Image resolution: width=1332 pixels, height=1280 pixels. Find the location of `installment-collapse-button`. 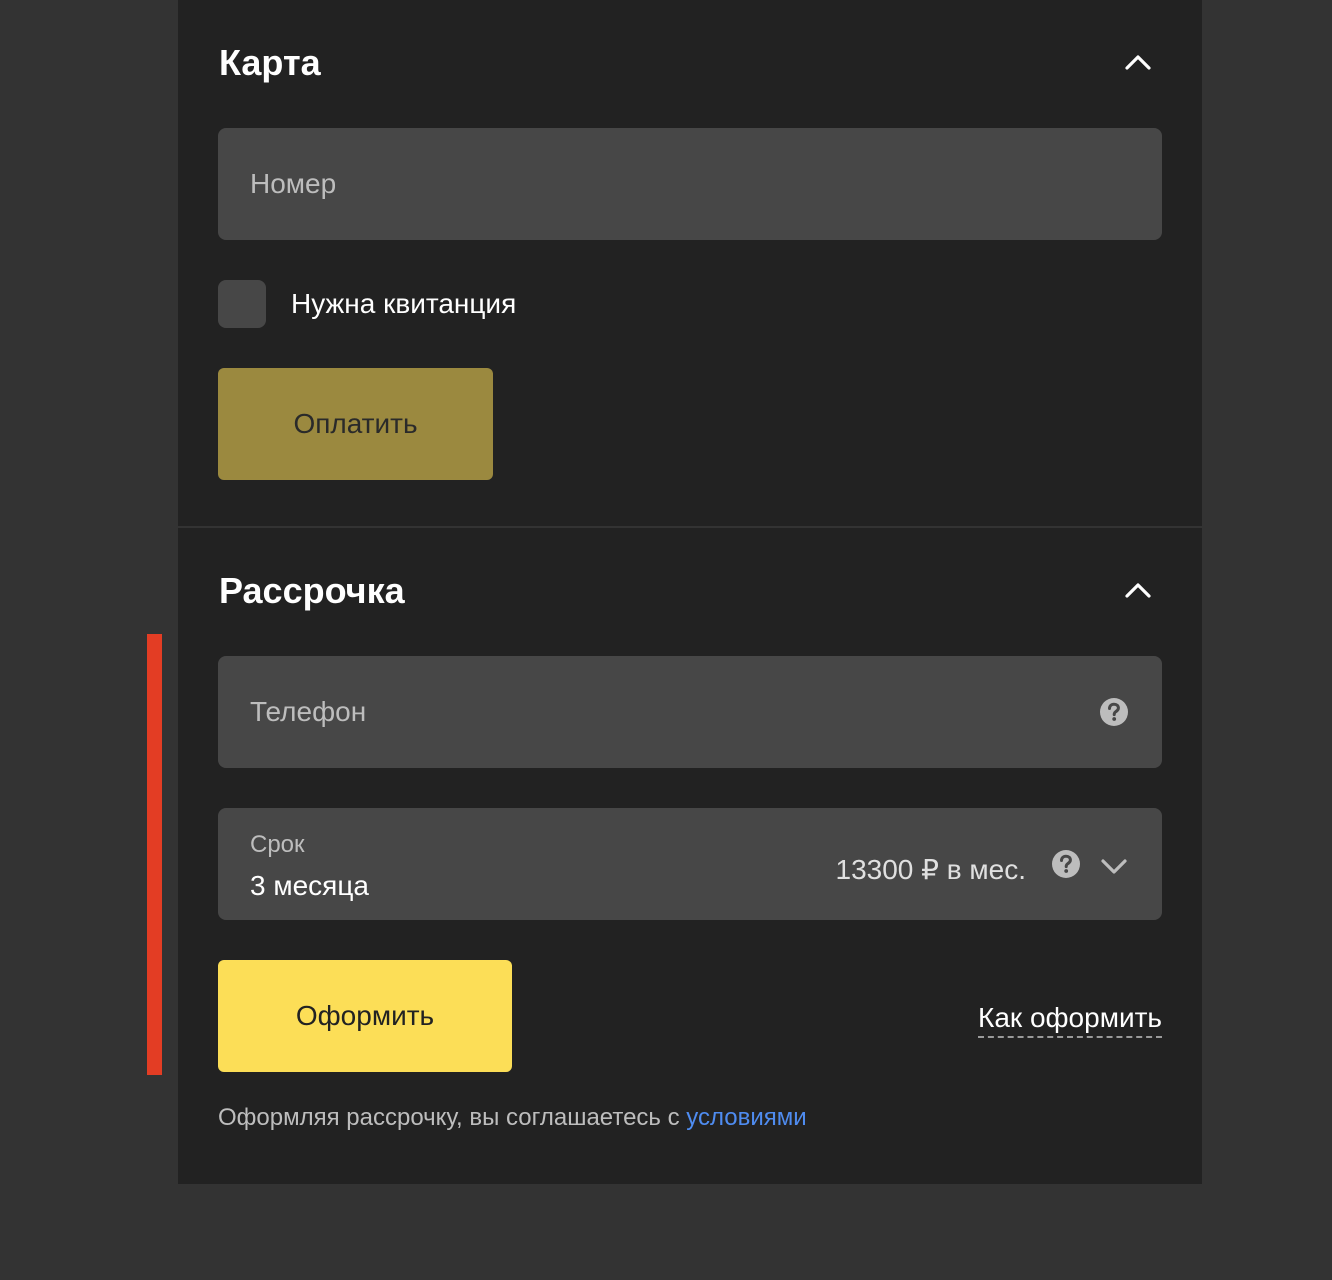

installment-collapse-button is located at coordinates (1138, 590).